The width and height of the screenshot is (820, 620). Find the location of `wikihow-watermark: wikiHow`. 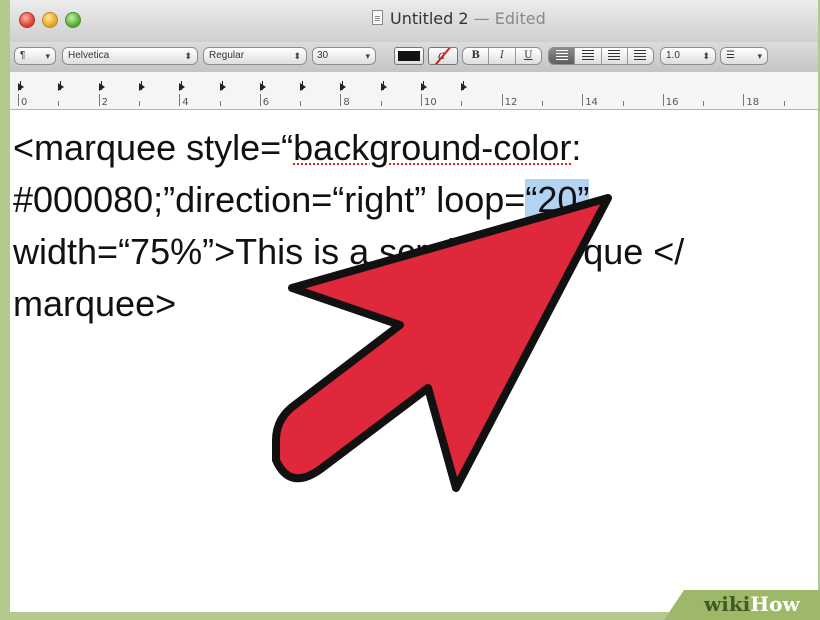

wikihow-watermark: wikiHow is located at coordinates (752, 604).